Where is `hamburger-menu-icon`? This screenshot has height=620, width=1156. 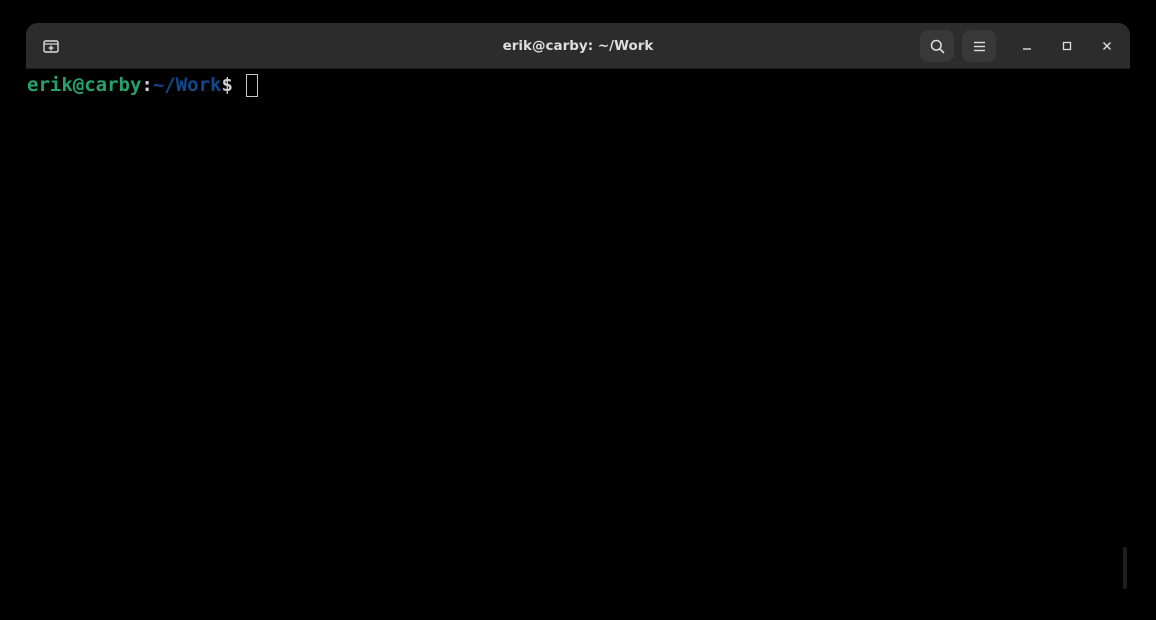
hamburger-menu-icon is located at coordinates (979, 46).